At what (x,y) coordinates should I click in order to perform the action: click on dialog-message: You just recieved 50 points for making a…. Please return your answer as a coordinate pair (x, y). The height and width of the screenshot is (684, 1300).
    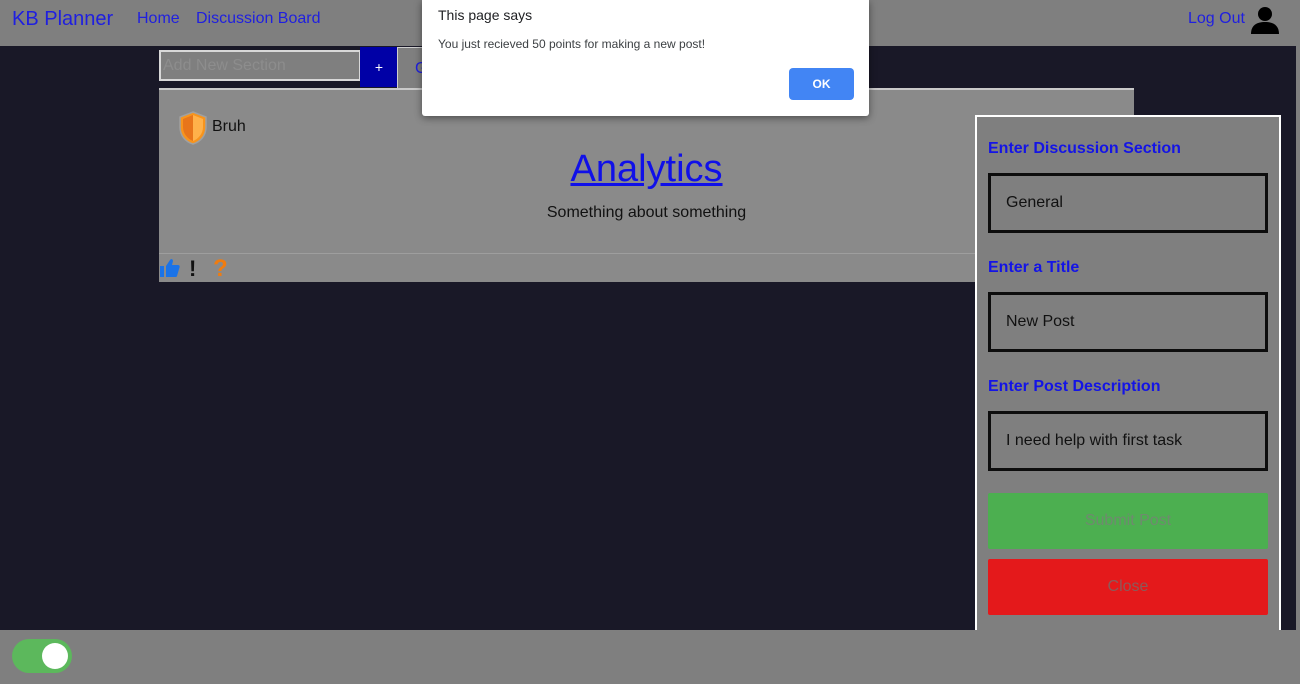
    Looking at the image, I should click on (572, 44).